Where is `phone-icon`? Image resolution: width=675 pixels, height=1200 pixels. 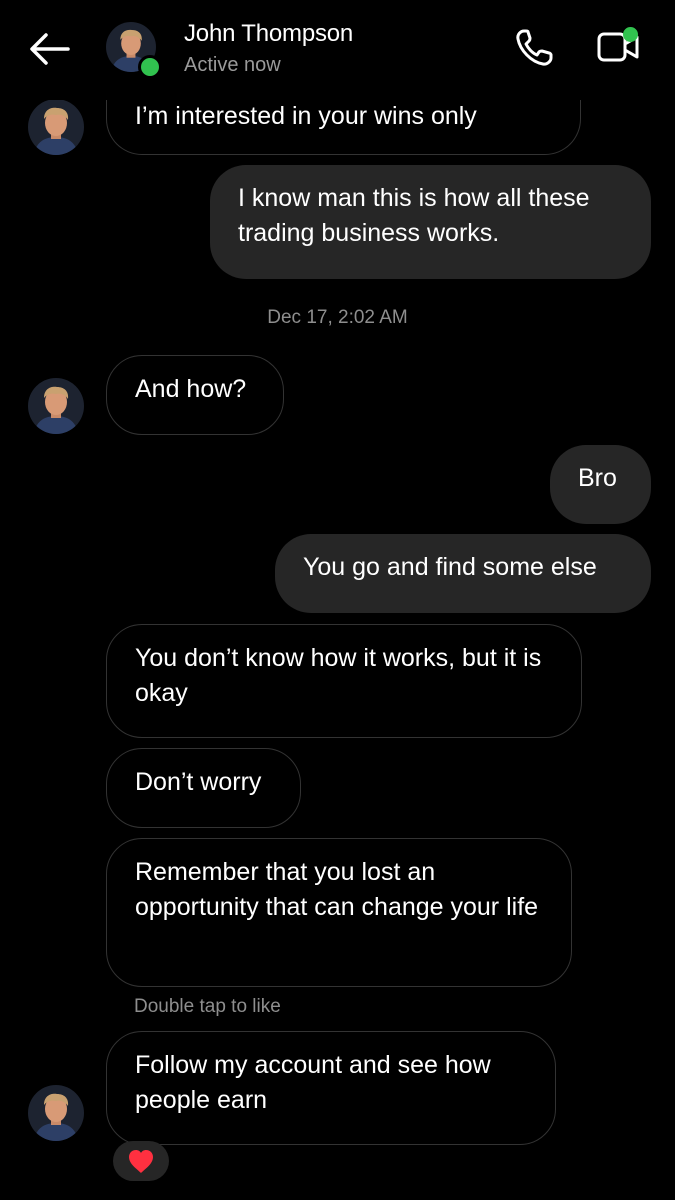
phone-icon is located at coordinates (535, 47).